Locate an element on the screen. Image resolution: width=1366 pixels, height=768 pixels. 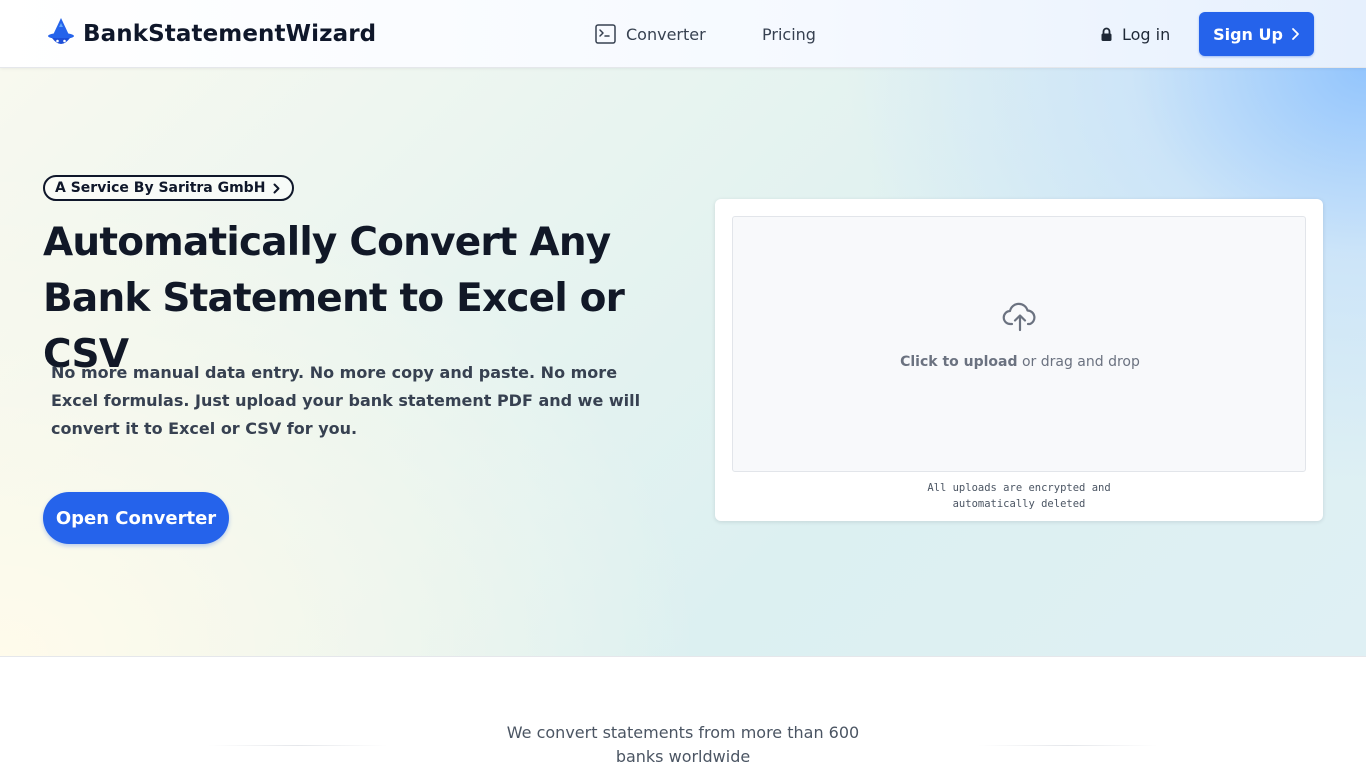
wizard-hat-icon is located at coordinates (61, 31).